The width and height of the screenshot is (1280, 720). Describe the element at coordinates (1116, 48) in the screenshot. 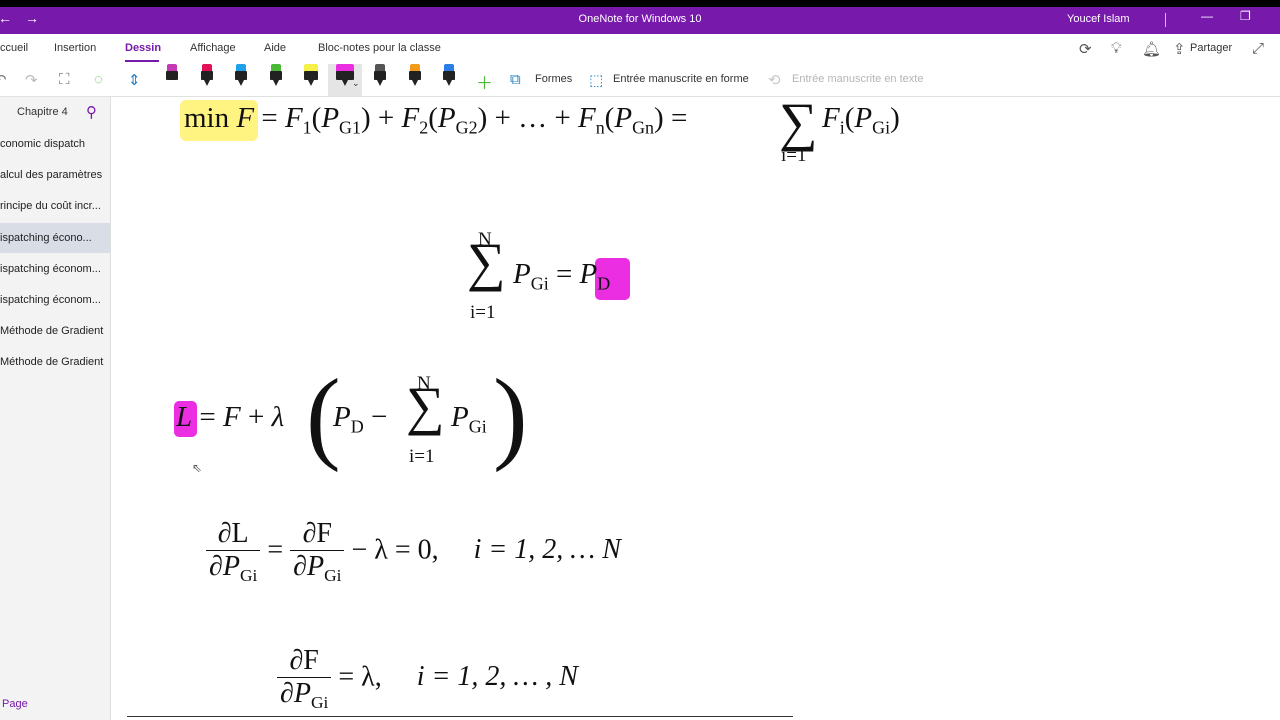

I see `lightbulb-icon: 💡︎` at that location.